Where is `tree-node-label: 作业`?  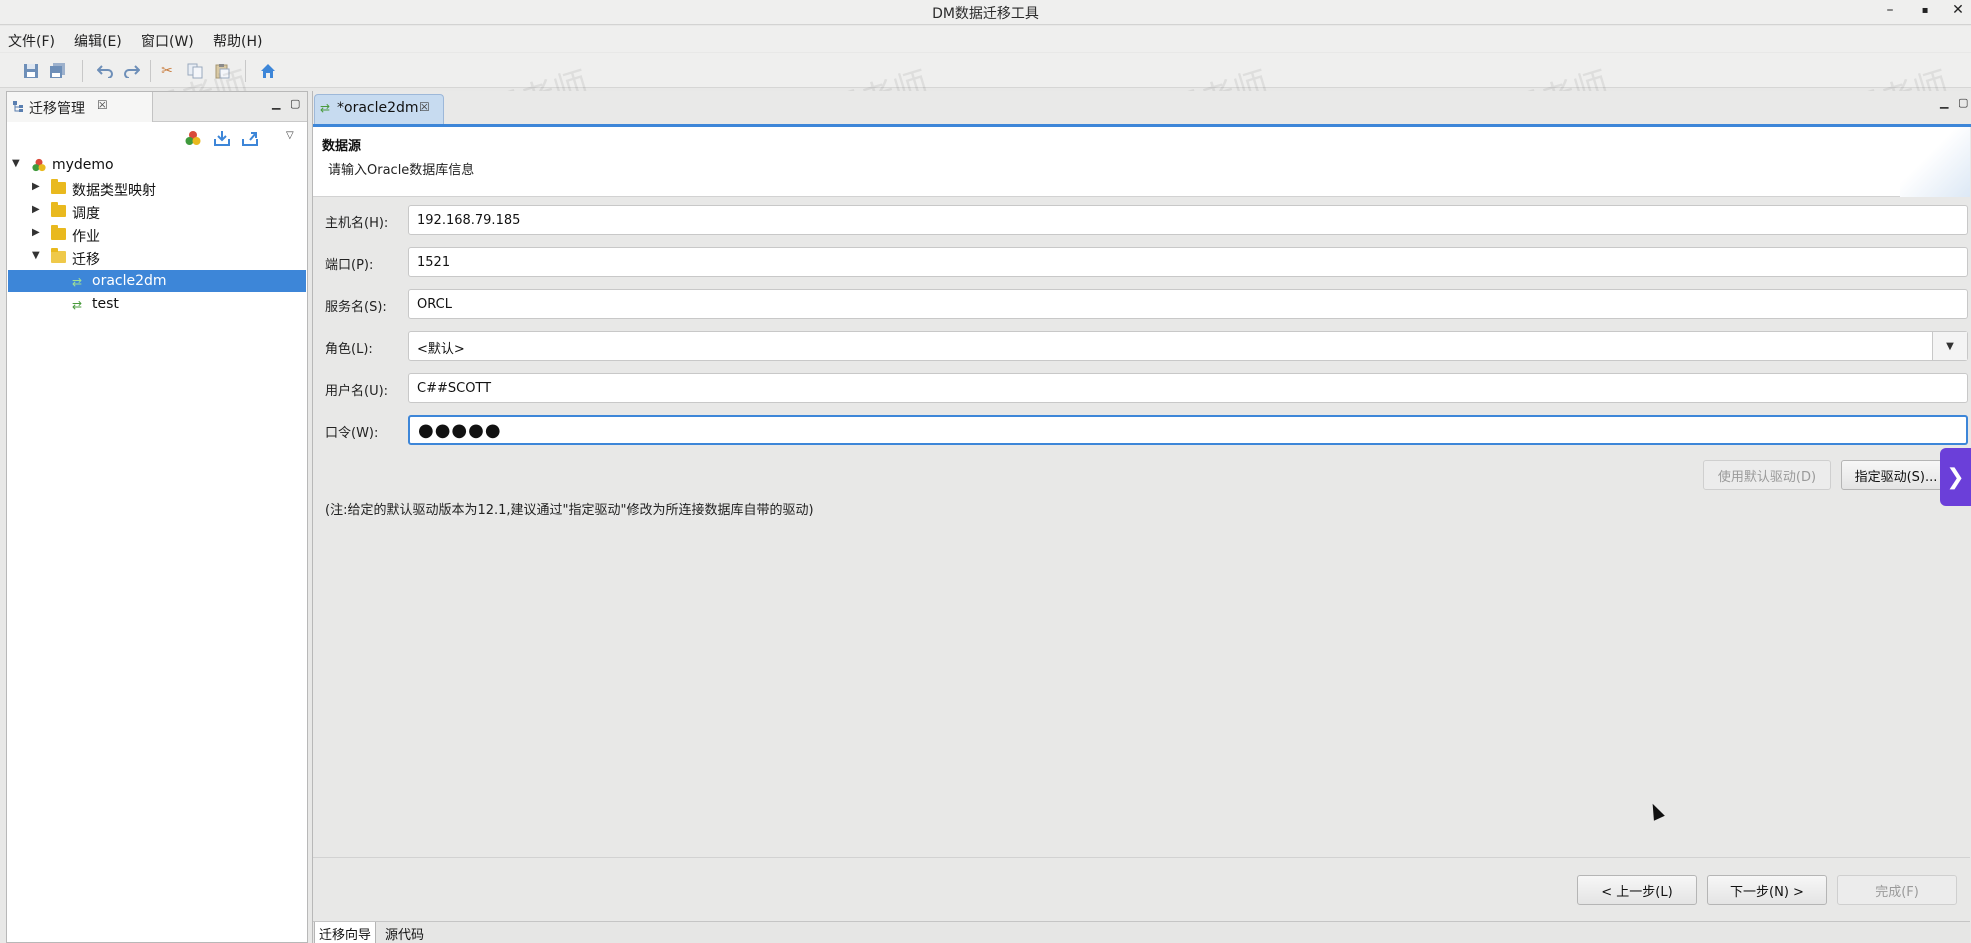 tree-node-label: 作业 is located at coordinates (86, 237).